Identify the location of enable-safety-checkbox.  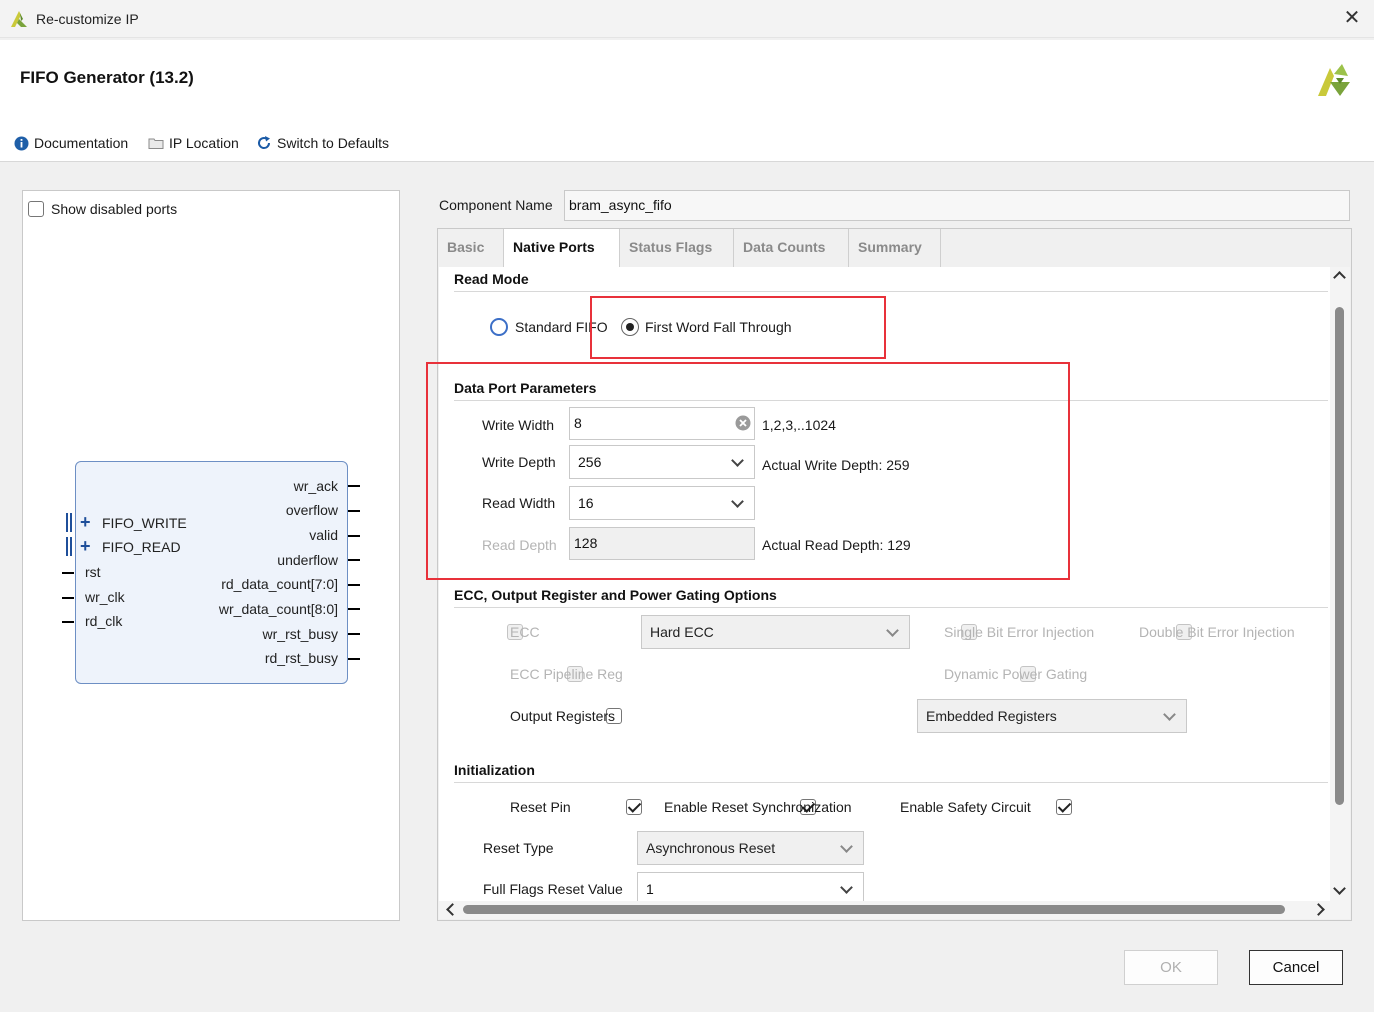
(1064, 807).